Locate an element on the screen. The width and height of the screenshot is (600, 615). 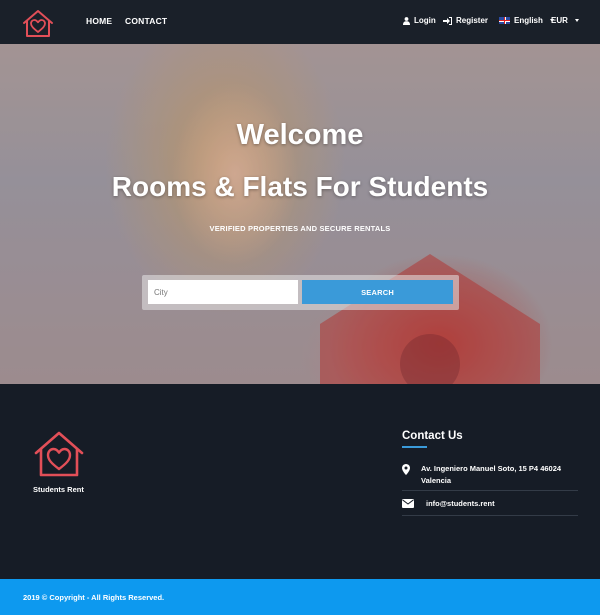
search-form: SEARCH is located at coordinates (300, 292).